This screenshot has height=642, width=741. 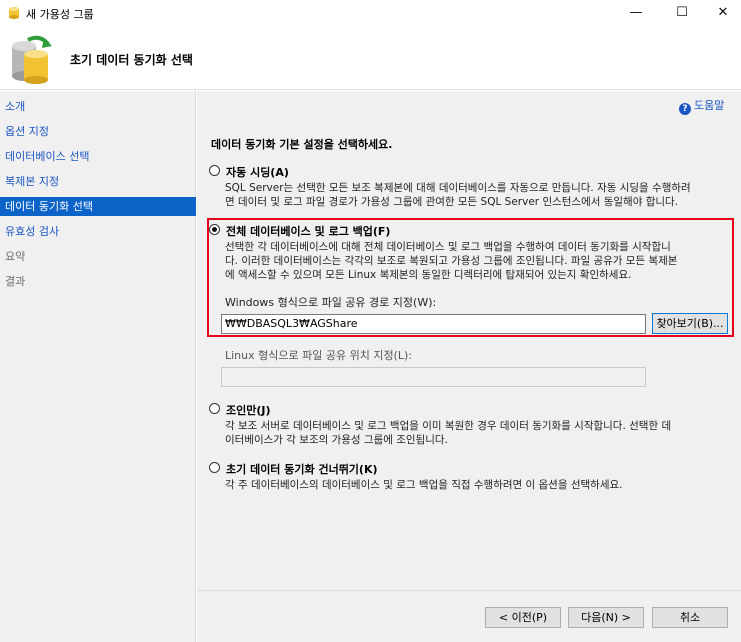 I want to click on nav-item-validation: 유효성 검사, so click(x=98, y=231).